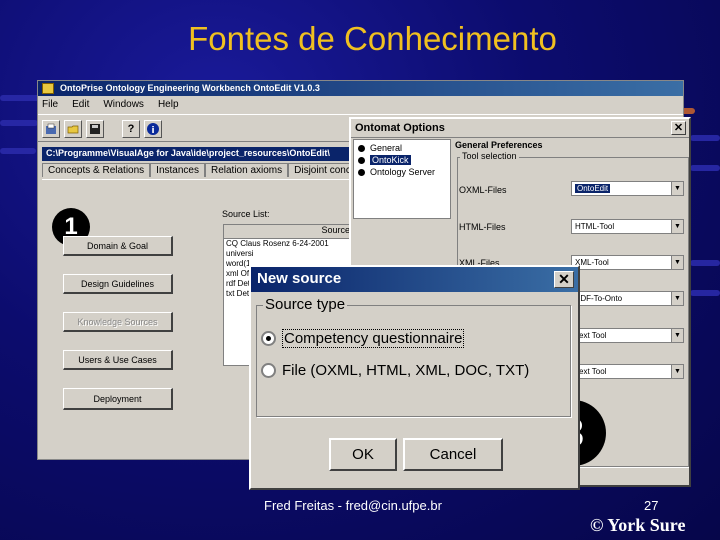 This screenshot has width=720, height=540. What do you see at coordinates (390, 160) in the screenshot?
I see `tree-item-label: OntoKick` at bounding box center [390, 160].